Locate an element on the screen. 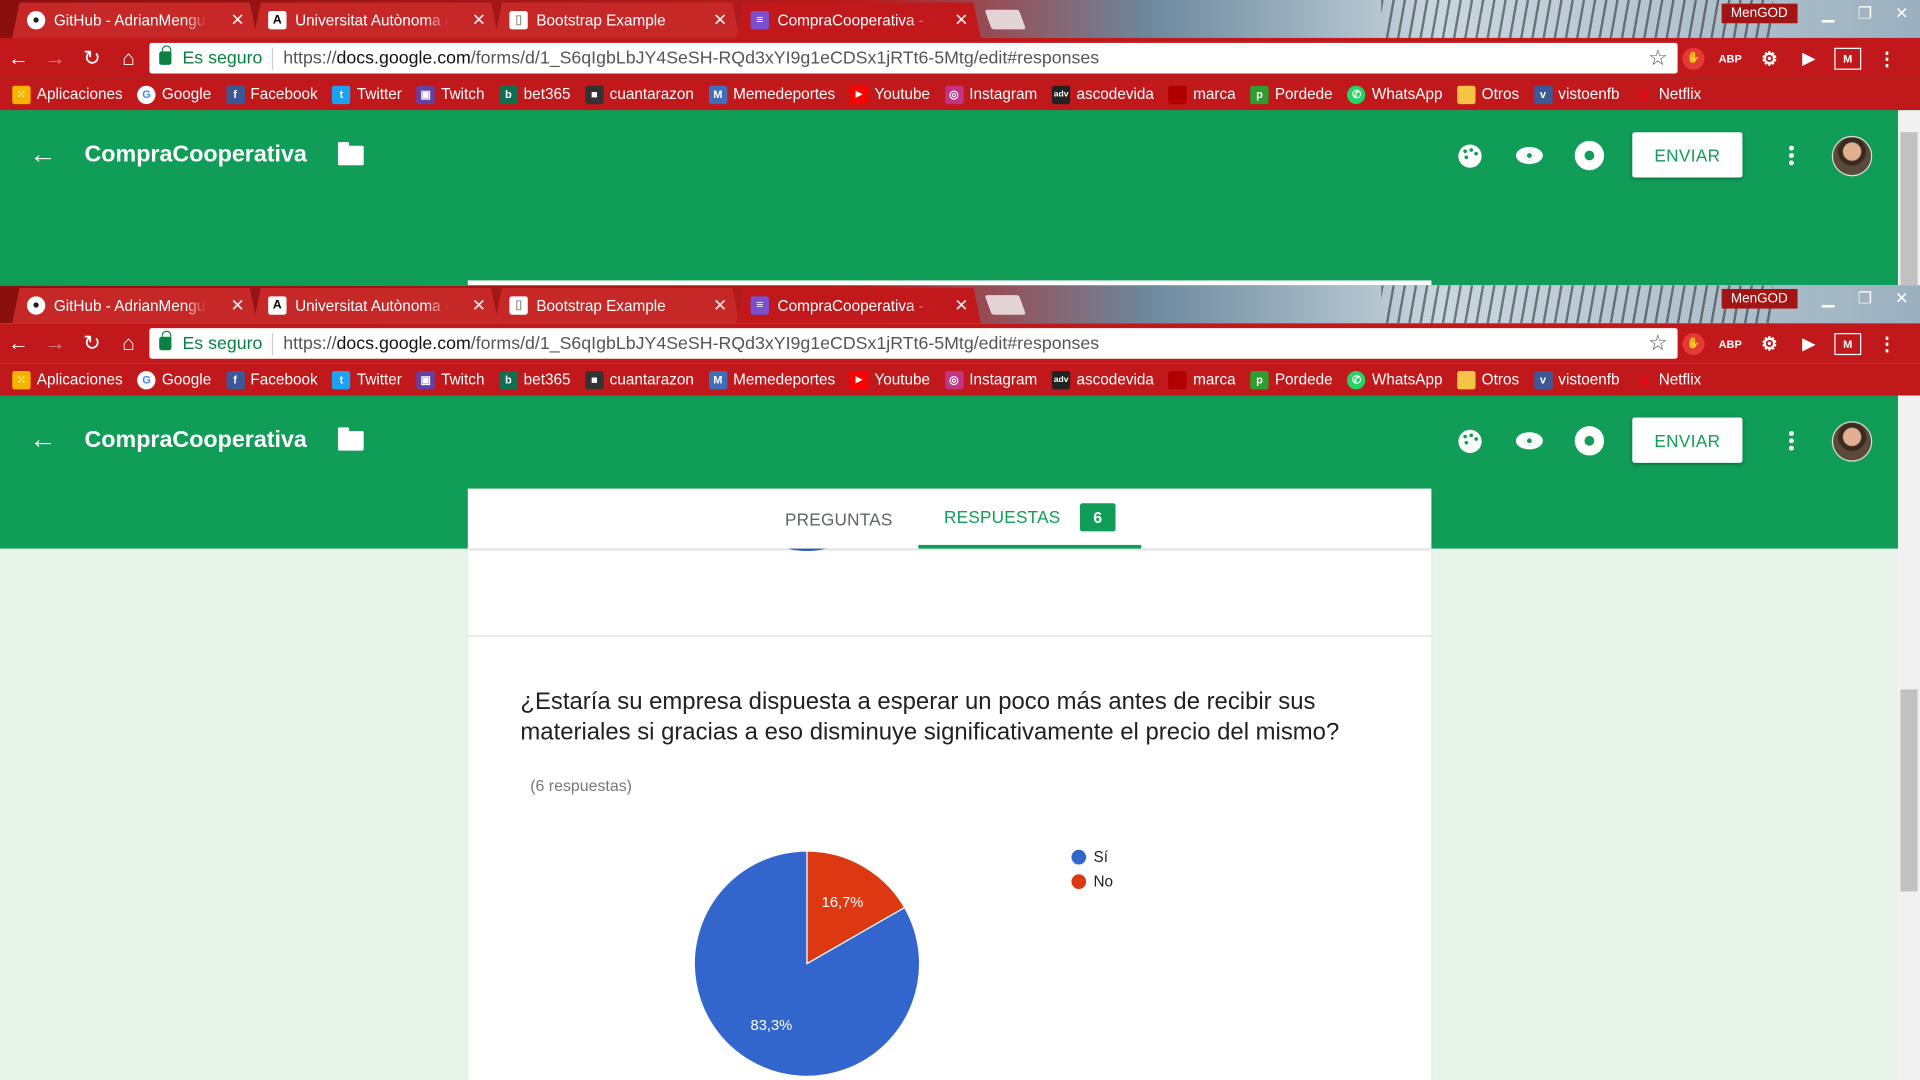 The width and height of the screenshot is (1920, 1080). bookmark-netflix: N Netflix is located at coordinates (1668, 379).